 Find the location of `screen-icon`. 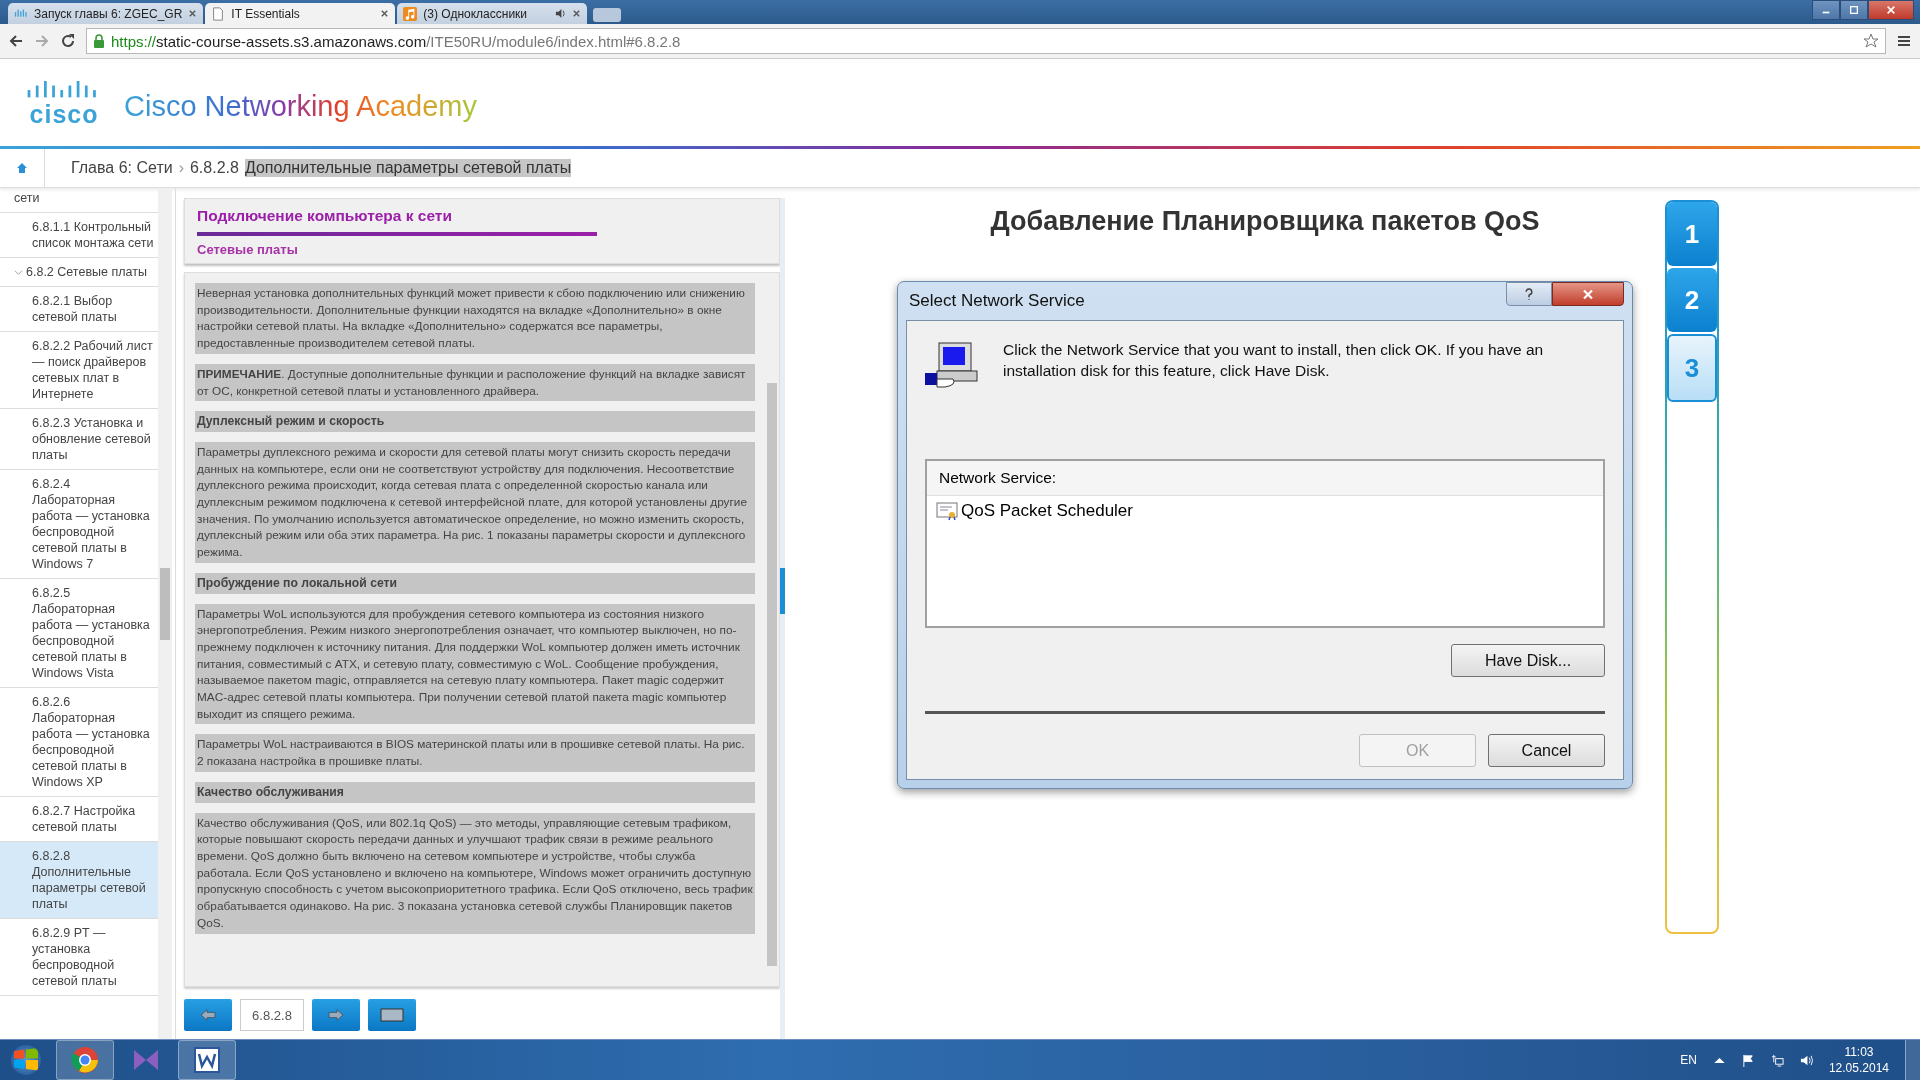

screen-icon is located at coordinates (392, 1015).